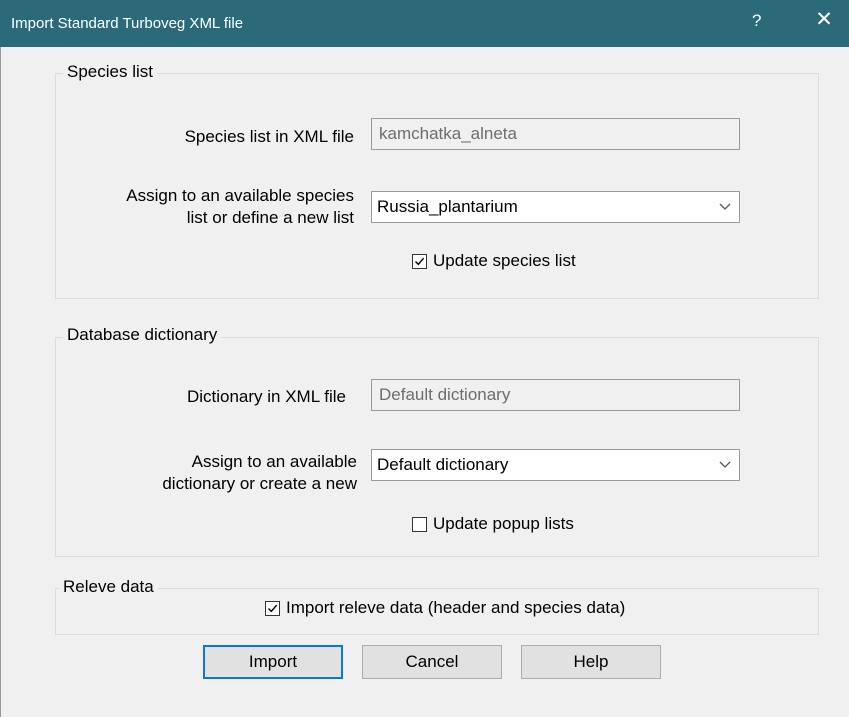 The width and height of the screenshot is (849, 717). Describe the element at coordinates (504, 260) in the screenshot. I see `update-species-label: Update species list` at that location.